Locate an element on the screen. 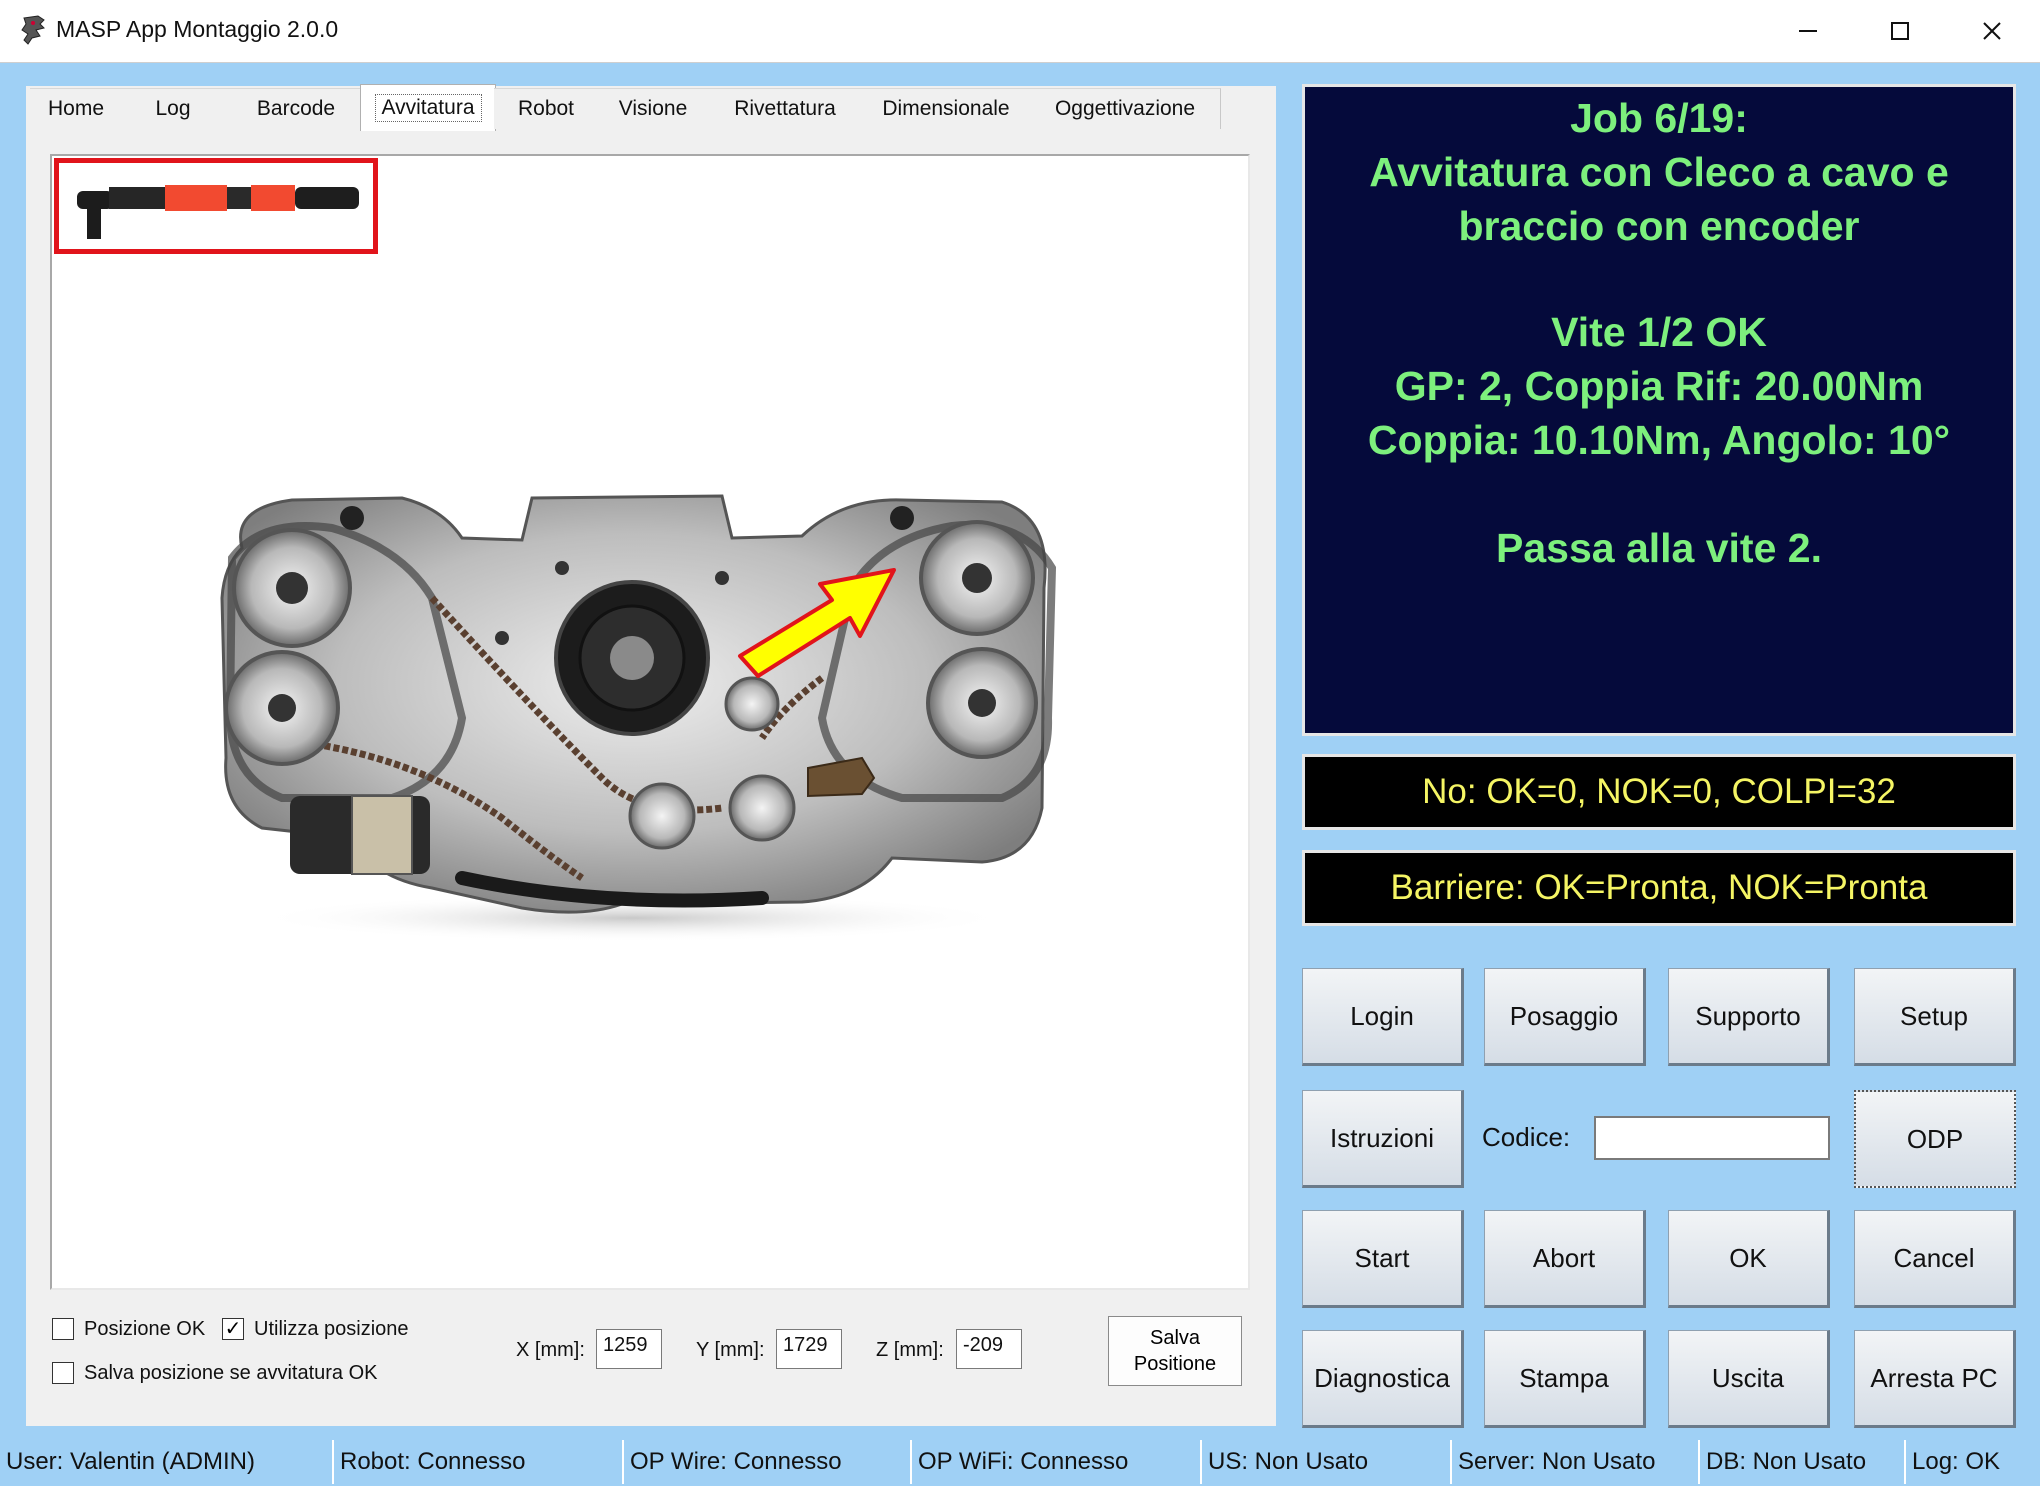 This screenshot has height=1486, width=2040. checkmark-icon: ✓ is located at coordinates (233, 1329).